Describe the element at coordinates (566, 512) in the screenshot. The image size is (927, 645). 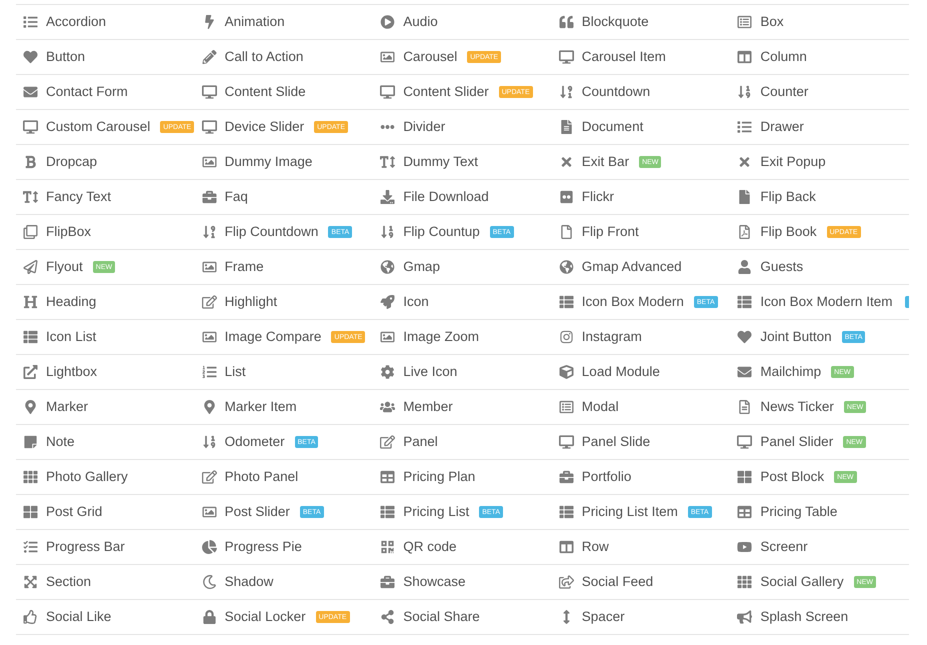
I see `thumbnail-list-icon` at that location.